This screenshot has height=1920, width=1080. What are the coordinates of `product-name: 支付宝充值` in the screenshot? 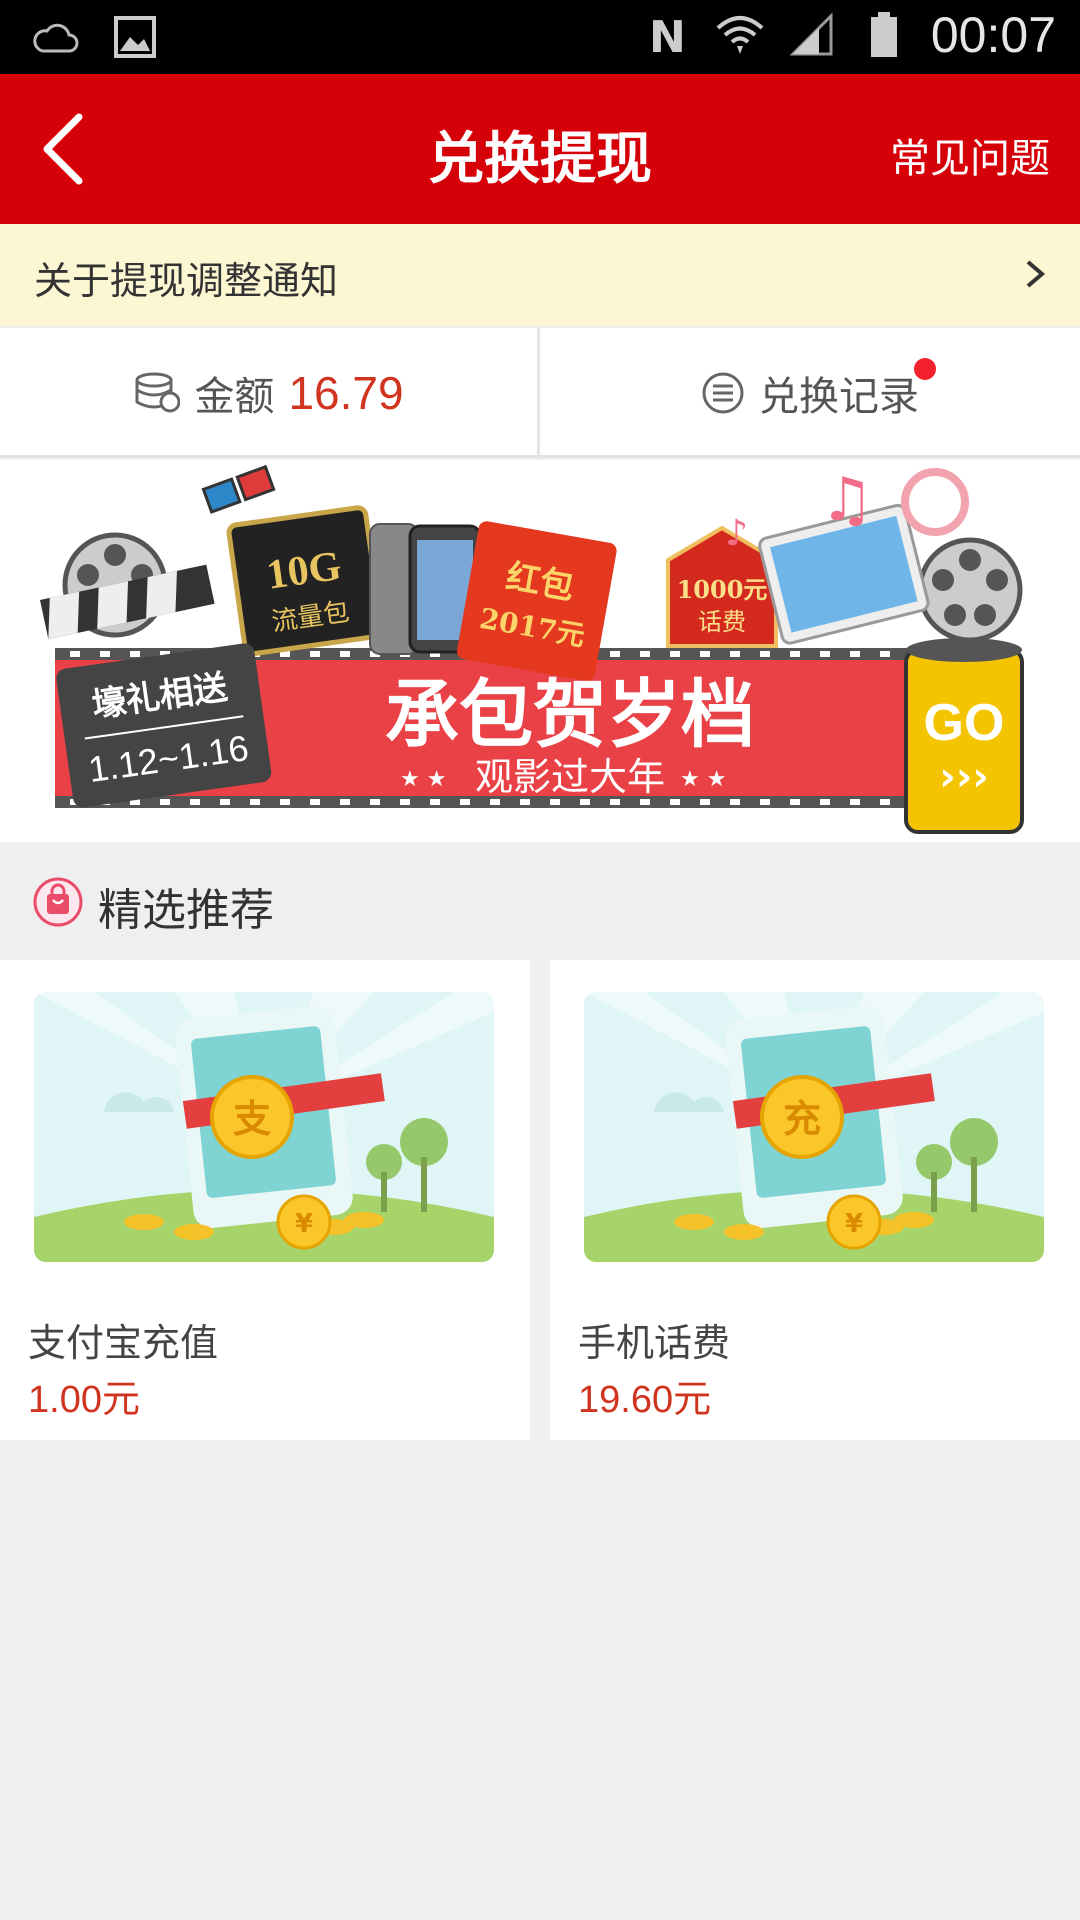 It's located at (123, 1343).